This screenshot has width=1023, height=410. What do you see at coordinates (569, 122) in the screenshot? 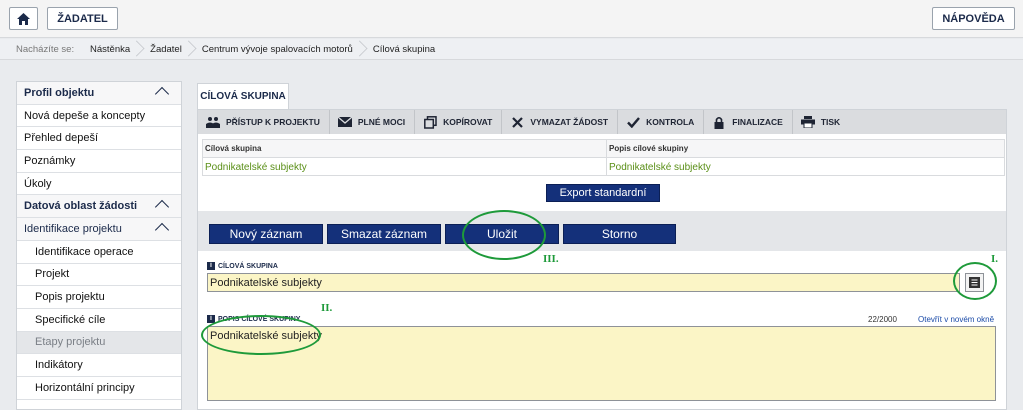
I see `toolbar-item-label: VYMAZAT ŽÁDOST` at bounding box center [569, 122].